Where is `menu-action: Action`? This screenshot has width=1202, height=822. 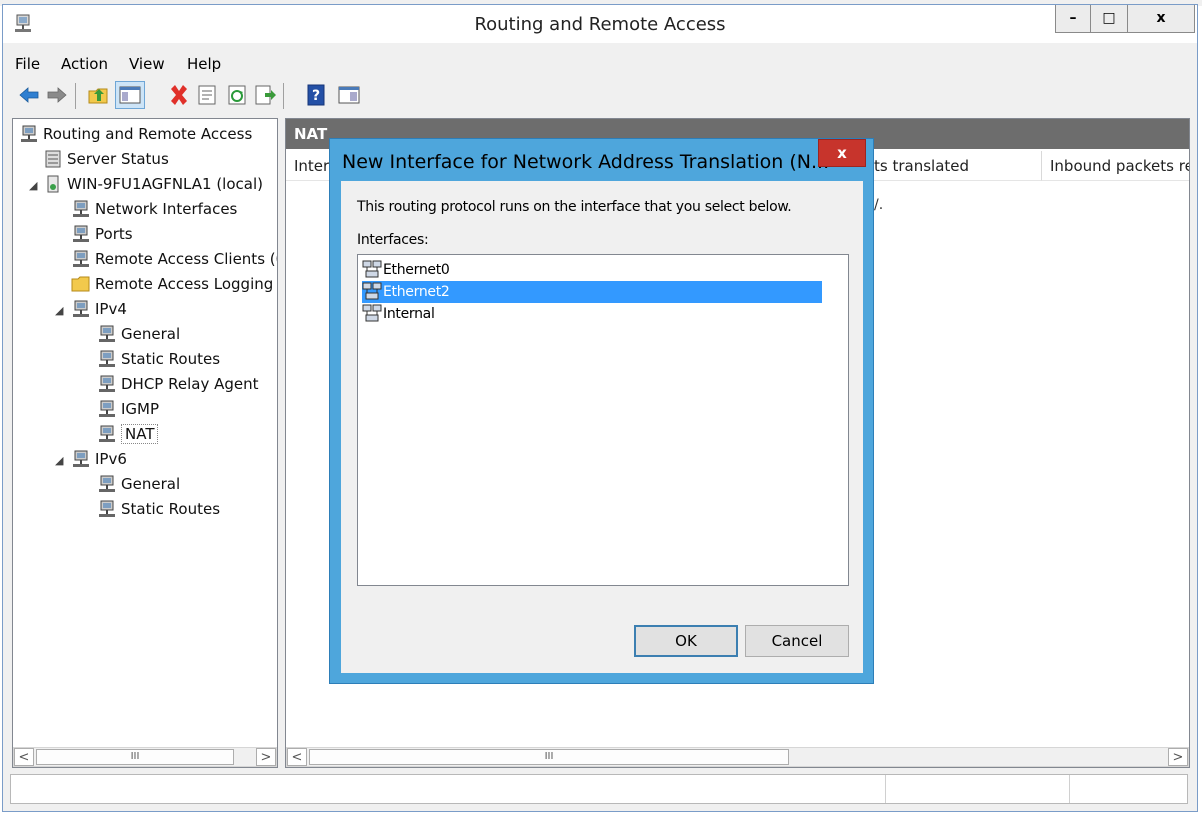
menu-action: Action is located at coordinates (84, 64).